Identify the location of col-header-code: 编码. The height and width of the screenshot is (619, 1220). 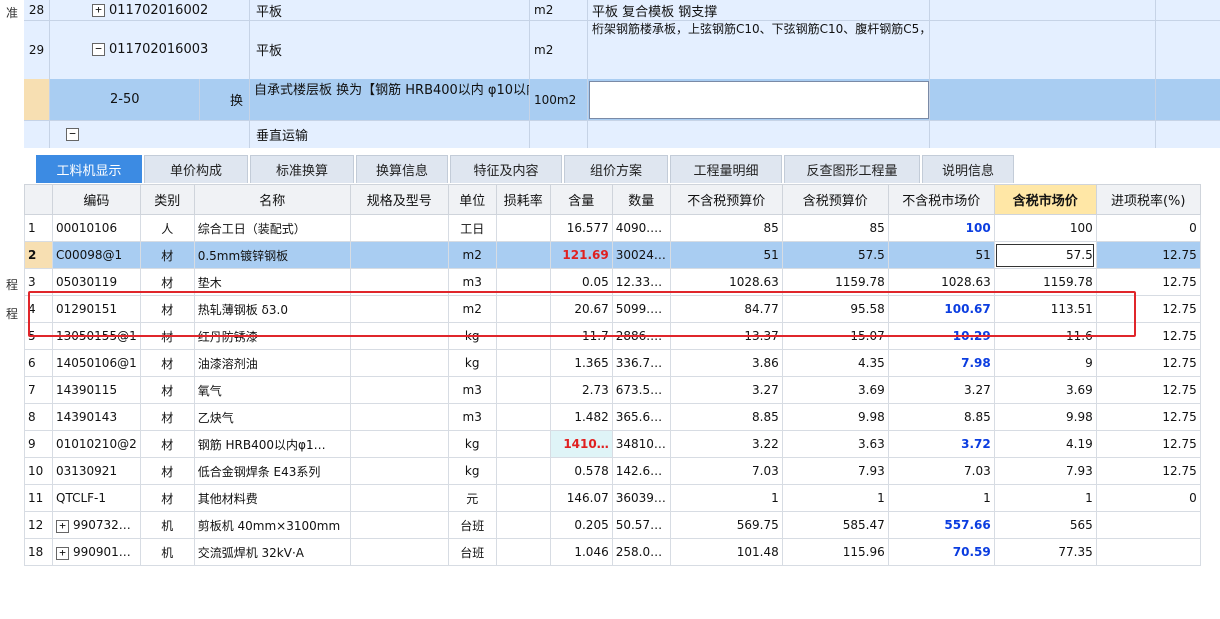
(96, 199).